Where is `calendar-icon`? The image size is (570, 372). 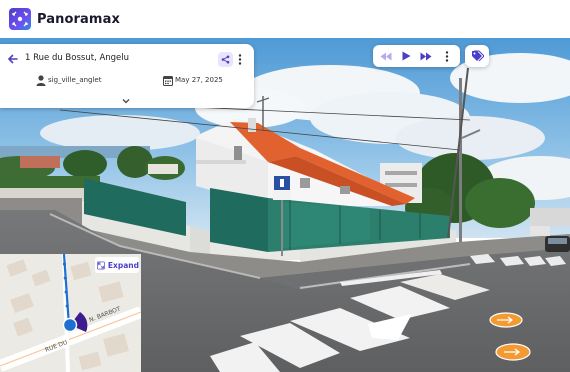
calendar-icon is located at coordinates (168, 81).